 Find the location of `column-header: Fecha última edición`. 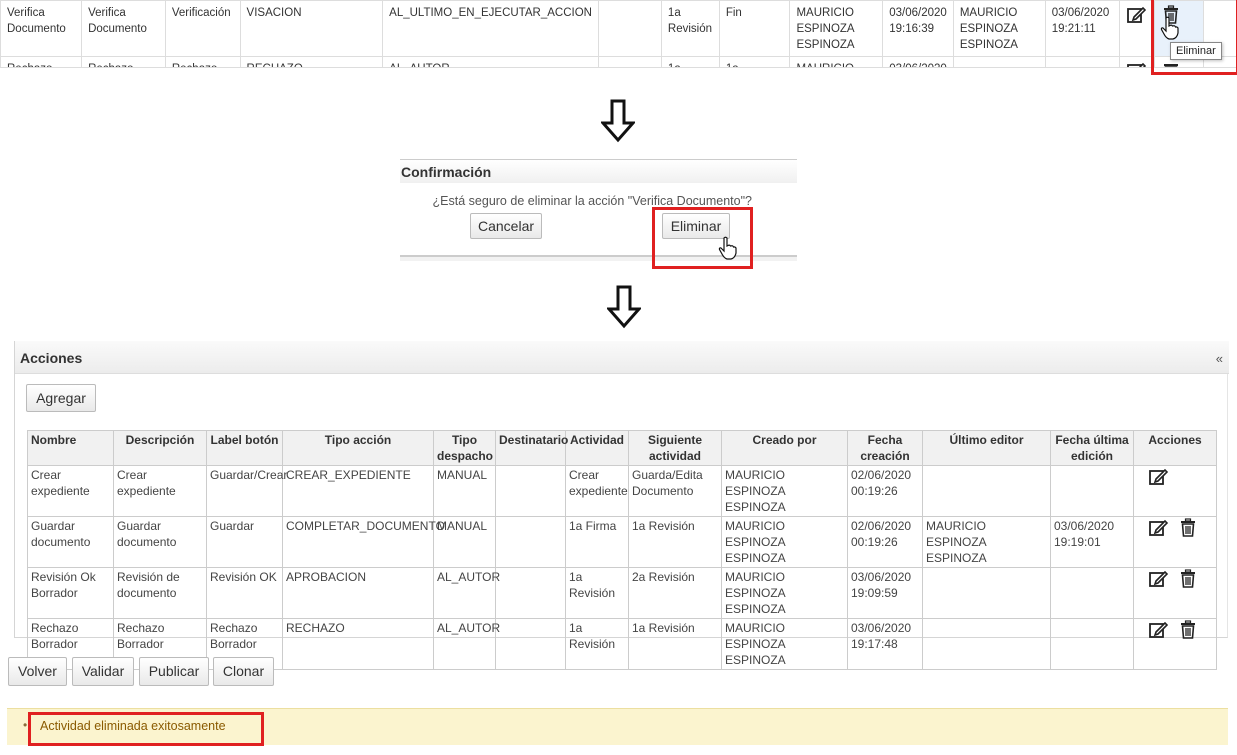

column-header: Fecha última edición is located at coordinates (1092, 448).